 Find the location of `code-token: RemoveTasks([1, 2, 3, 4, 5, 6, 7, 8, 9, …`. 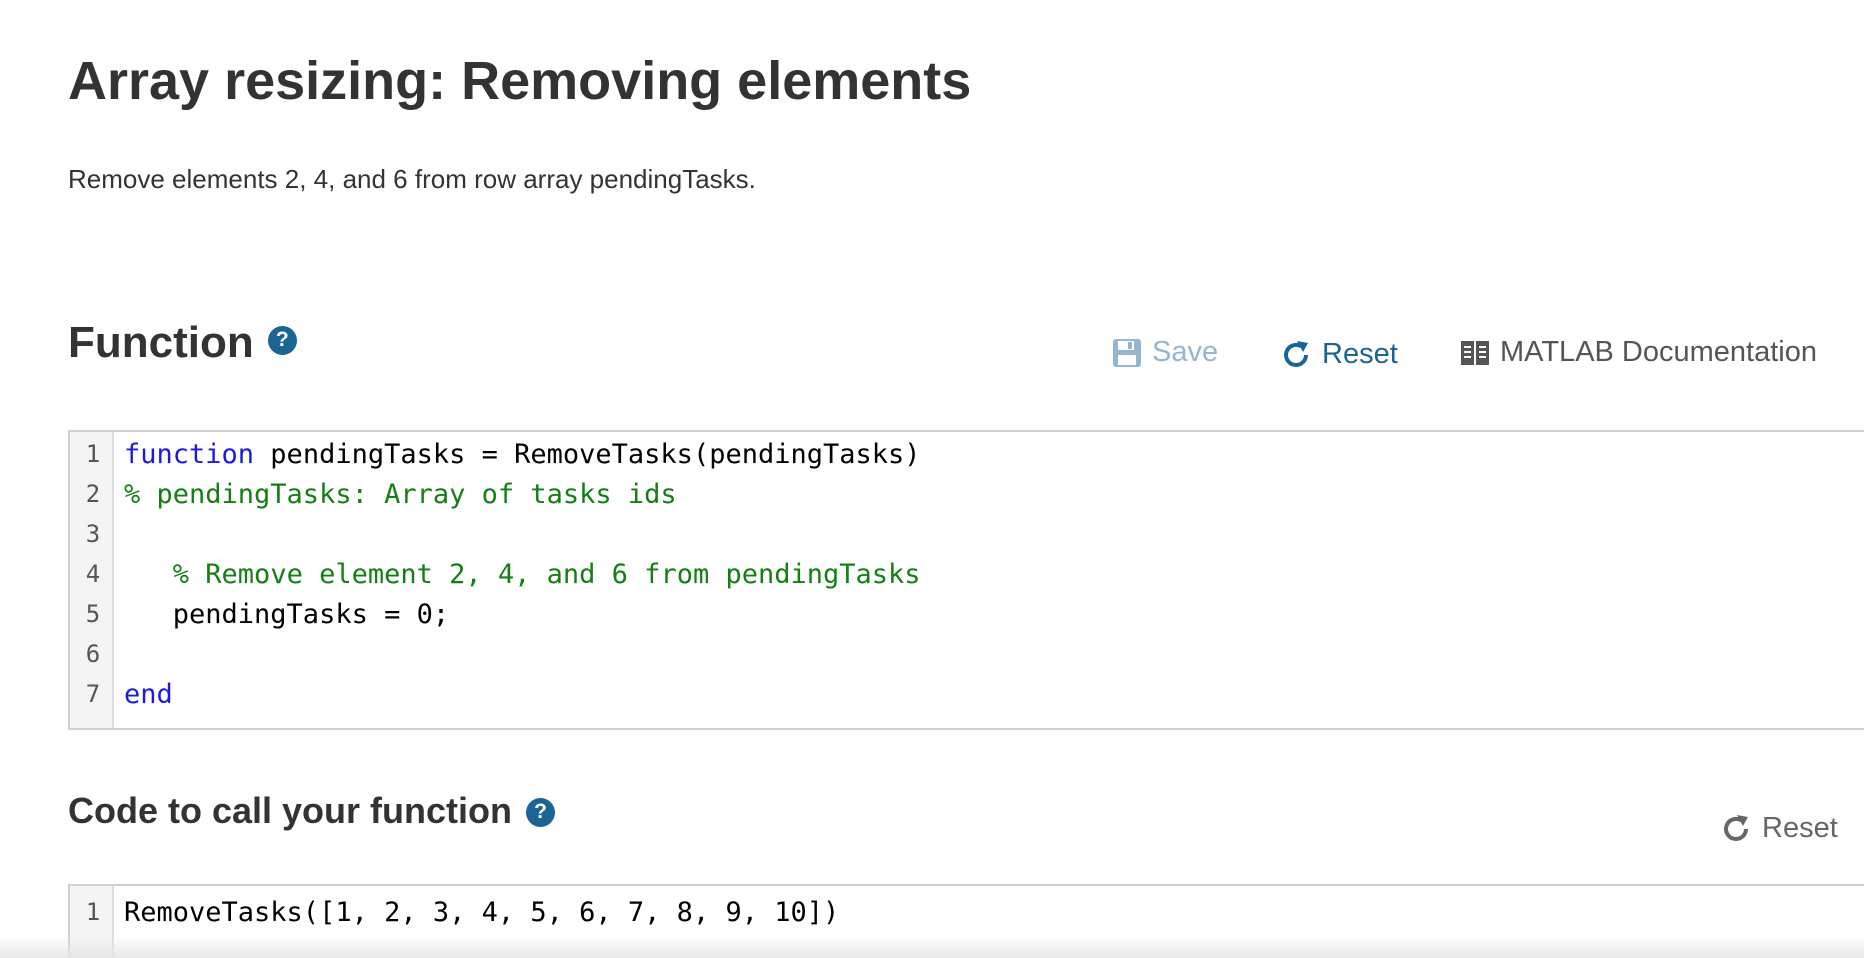

code-token: RemoveTasks([1, 2, 3, 4, 5, 6, 7, 8, 9, … is located at coordinates (482, 912).